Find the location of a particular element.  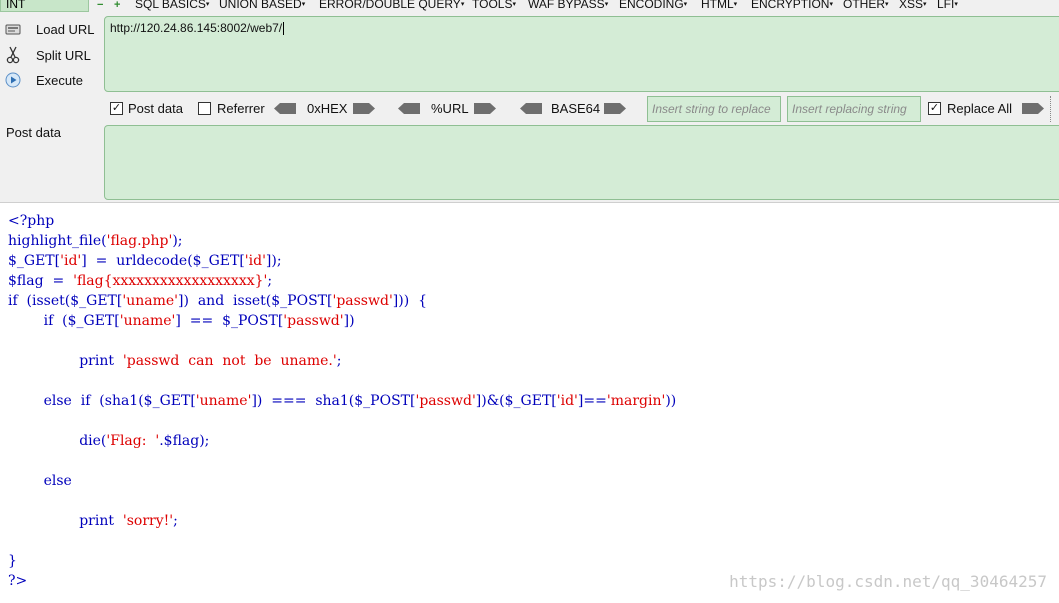

code-token: ])&($_GET[ is located at coordinates (516, 401).